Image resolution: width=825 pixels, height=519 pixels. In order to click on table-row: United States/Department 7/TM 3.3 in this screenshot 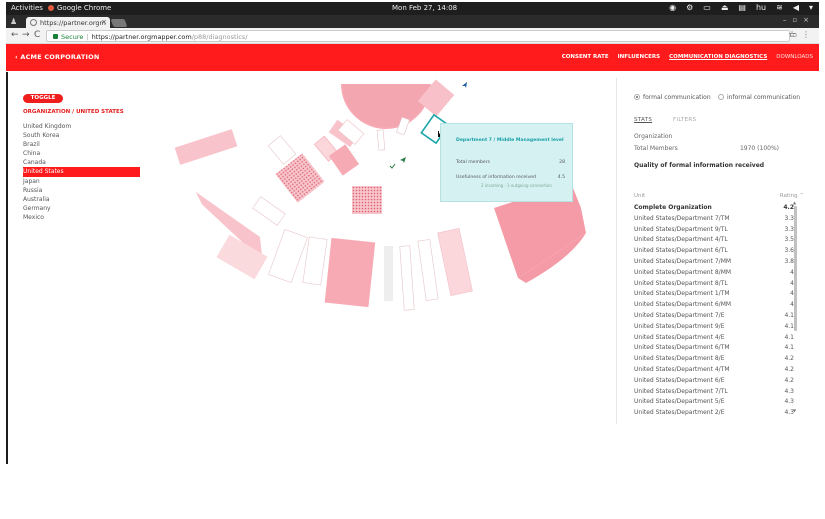, I will do `click(715, 219)`.